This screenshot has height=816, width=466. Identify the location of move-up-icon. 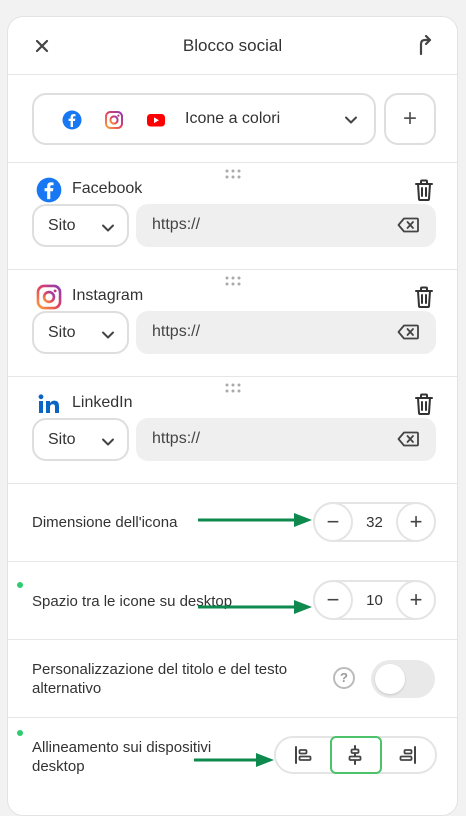
(424, 46).